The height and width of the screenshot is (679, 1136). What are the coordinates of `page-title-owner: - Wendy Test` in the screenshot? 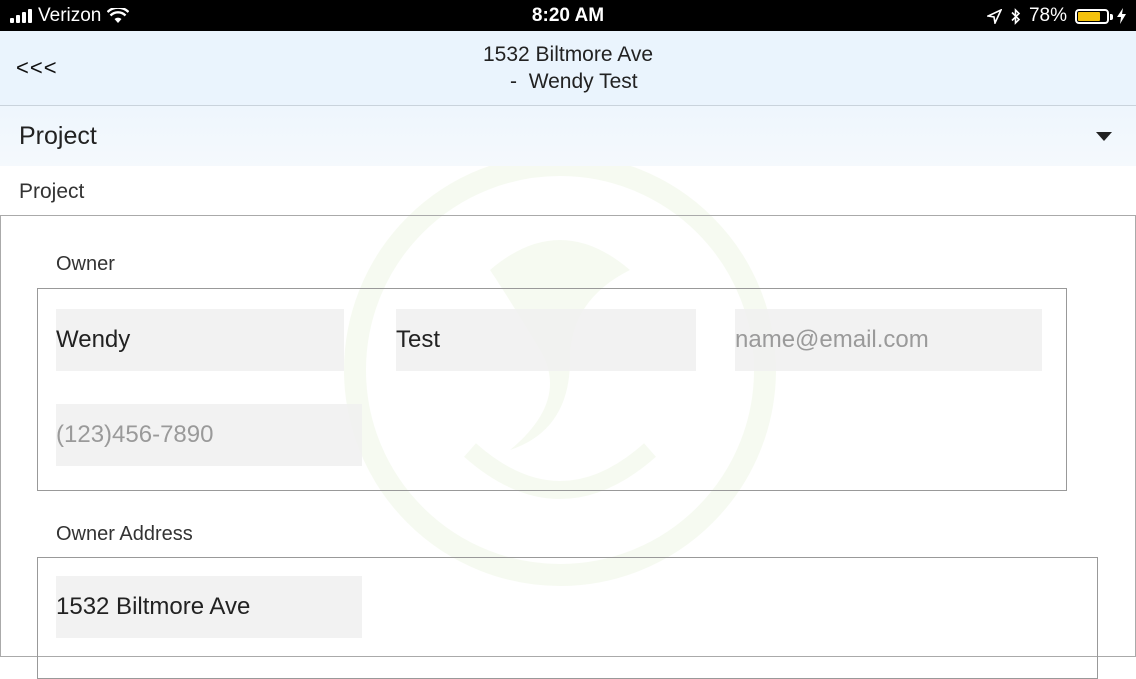 It's located at (568, 81).